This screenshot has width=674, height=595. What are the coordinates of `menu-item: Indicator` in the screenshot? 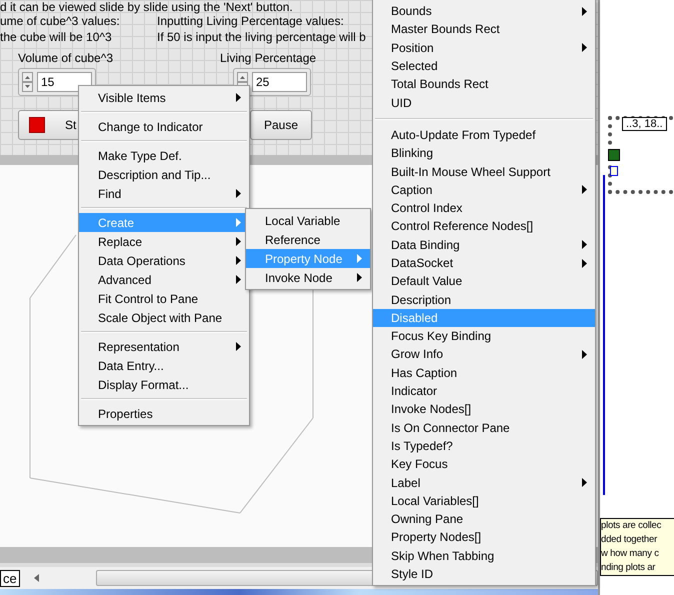 It's located at (484, 391).